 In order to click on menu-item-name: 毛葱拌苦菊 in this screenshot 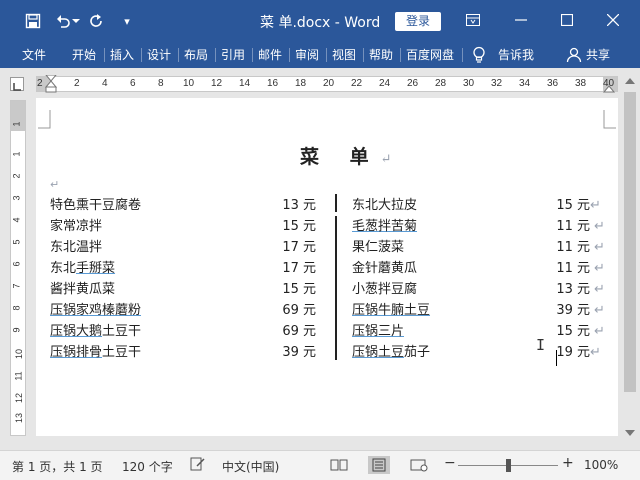, I will do `click(385, 226)`.